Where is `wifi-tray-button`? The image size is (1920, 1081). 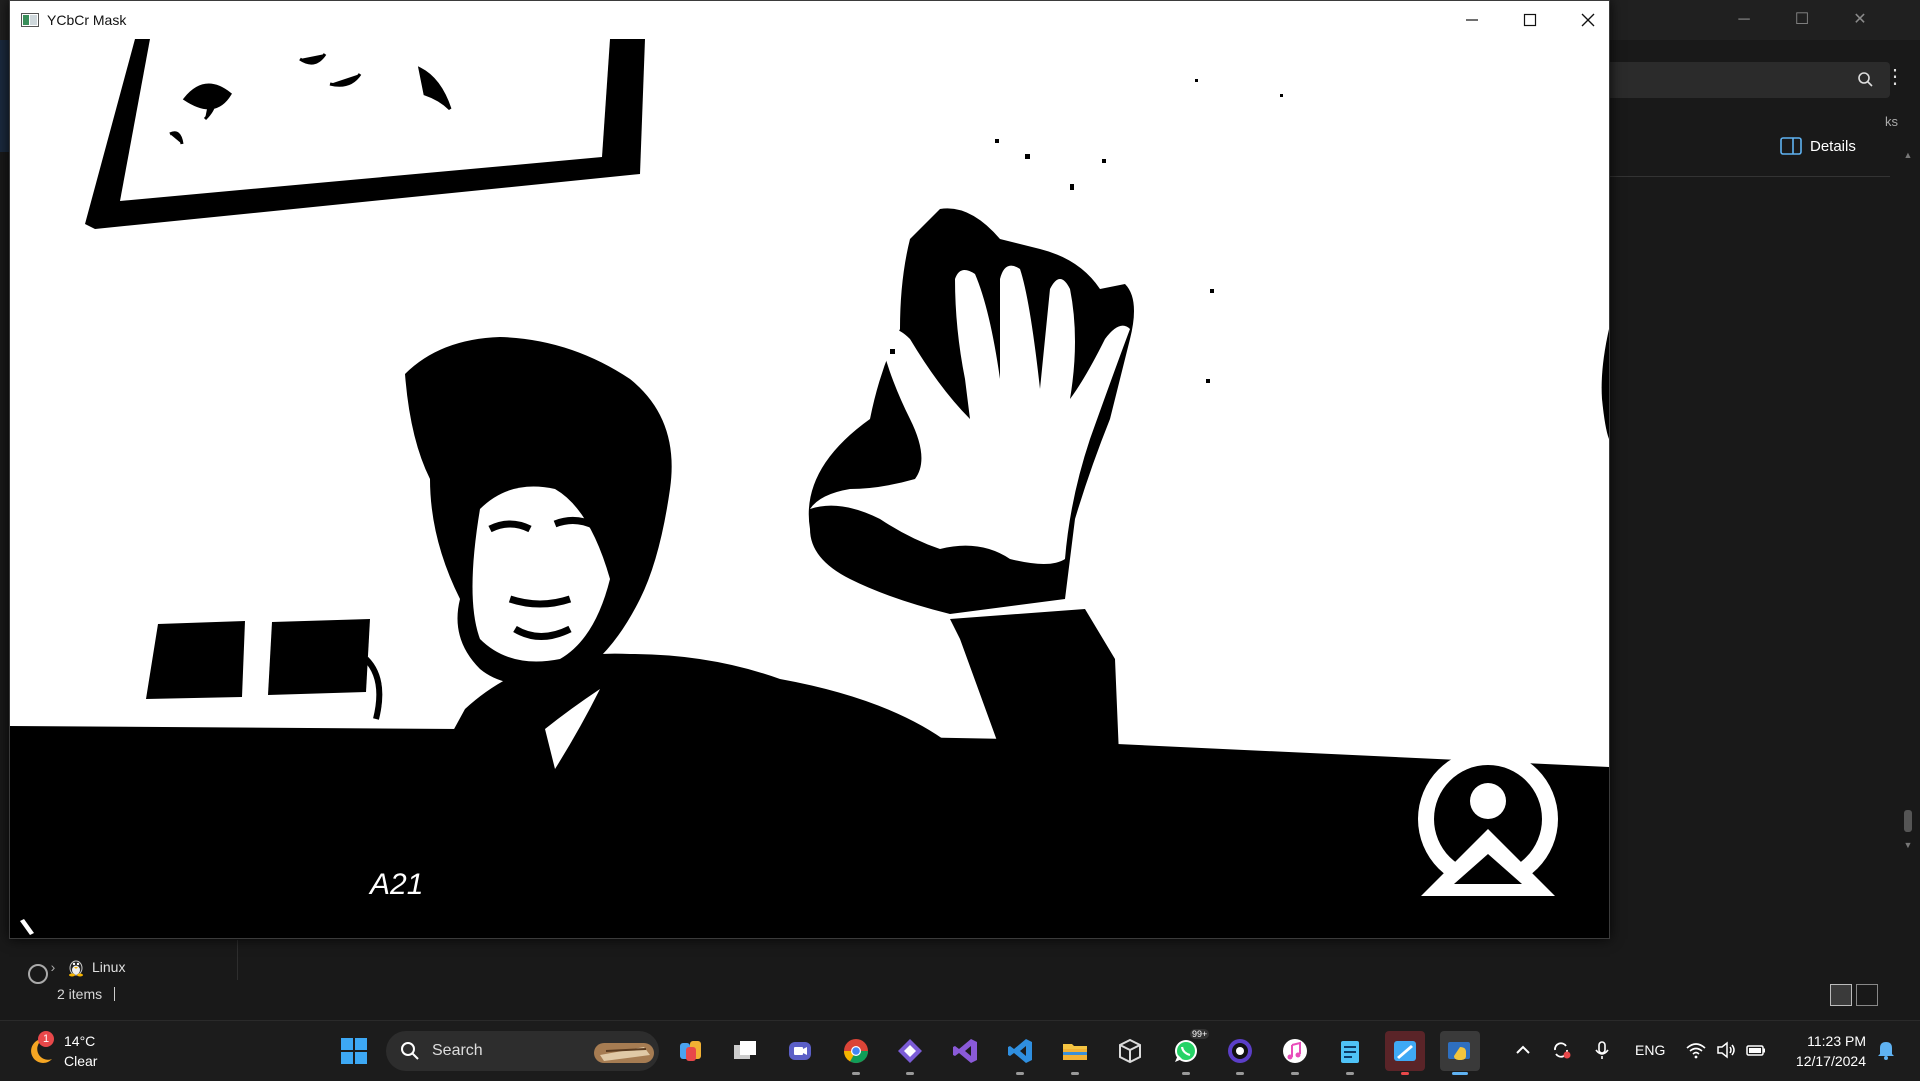 wifi-tray-button is located at coordinates (1696, 1051).